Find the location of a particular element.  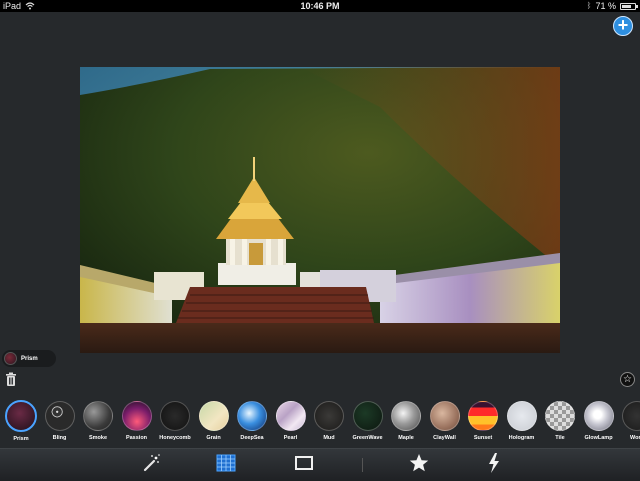

filter-label: Tile is located at coordinates (560, 438).